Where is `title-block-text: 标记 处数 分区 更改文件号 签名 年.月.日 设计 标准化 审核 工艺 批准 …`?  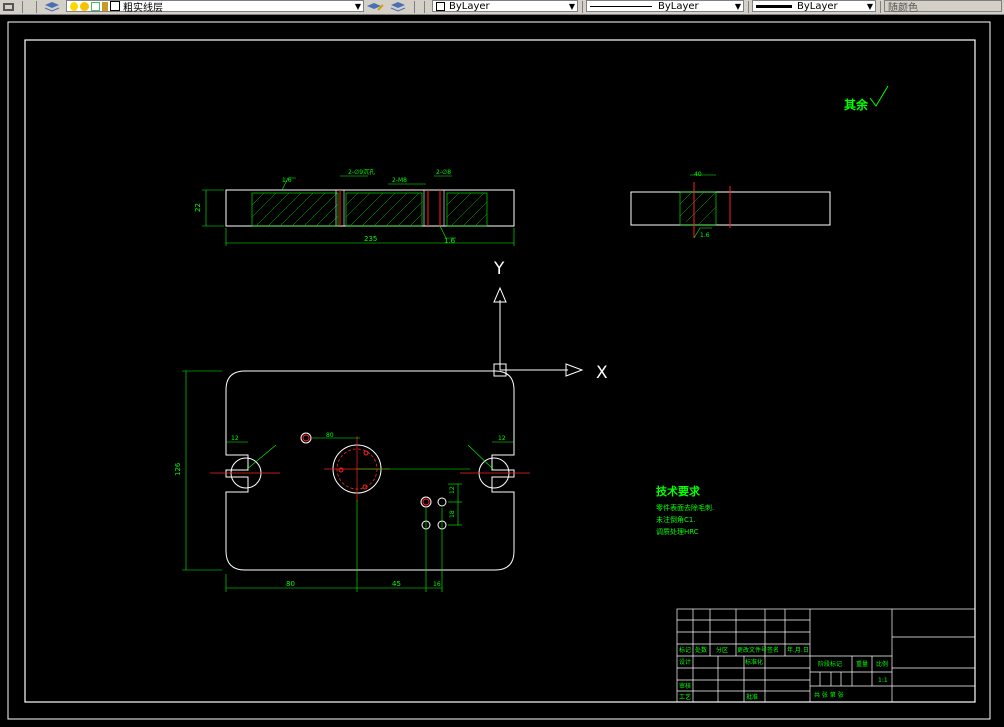 title-block-text: 标记 处数 分区 更改文件号 签名 年.月.日 设计 标准化 审核 工艺 批准 … is located at coordinates (783, 673).